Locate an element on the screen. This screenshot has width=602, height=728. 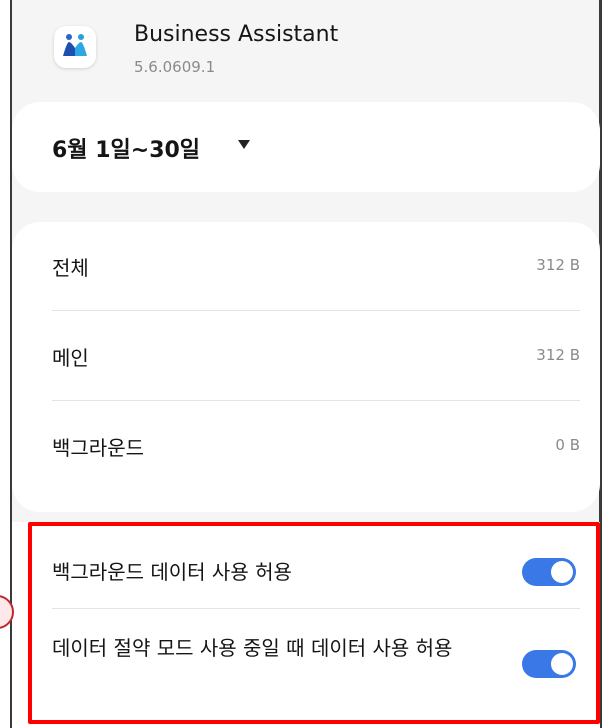
usage-row-label: 전체 is located at coordinates (70, 268).